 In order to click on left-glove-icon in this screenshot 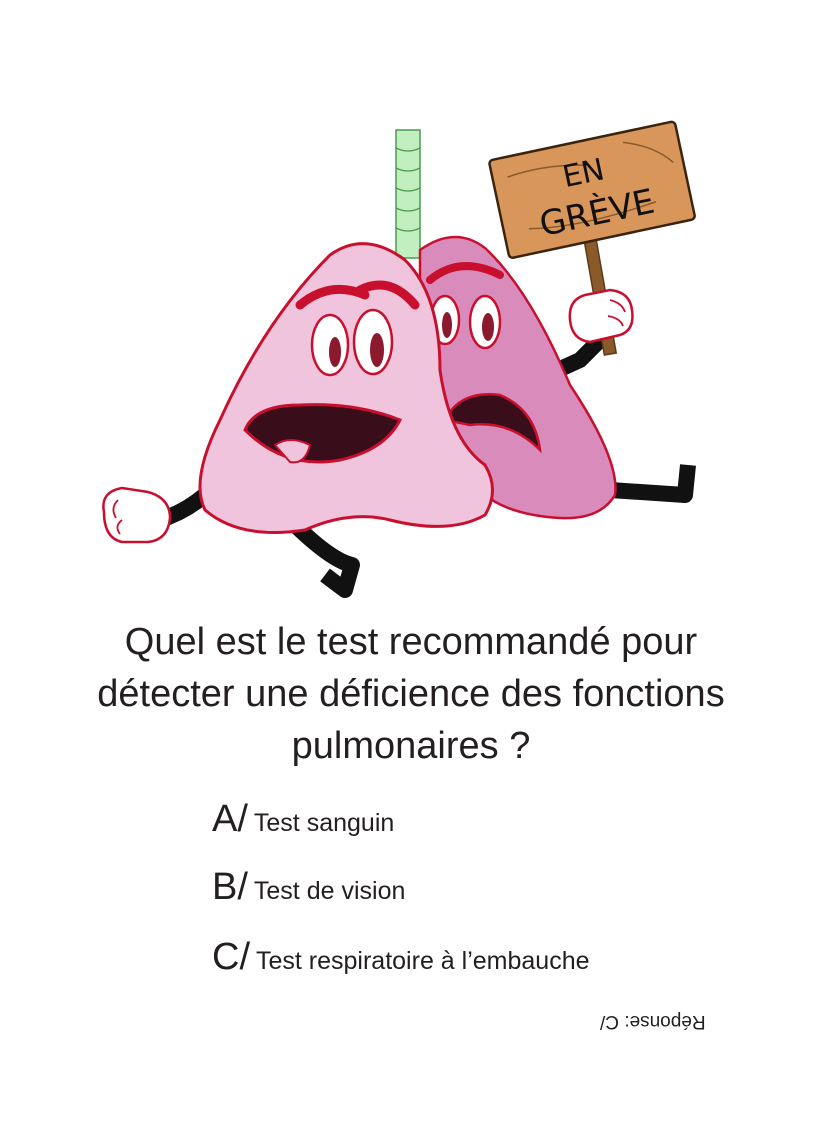, I will do `click(137, 515)`.